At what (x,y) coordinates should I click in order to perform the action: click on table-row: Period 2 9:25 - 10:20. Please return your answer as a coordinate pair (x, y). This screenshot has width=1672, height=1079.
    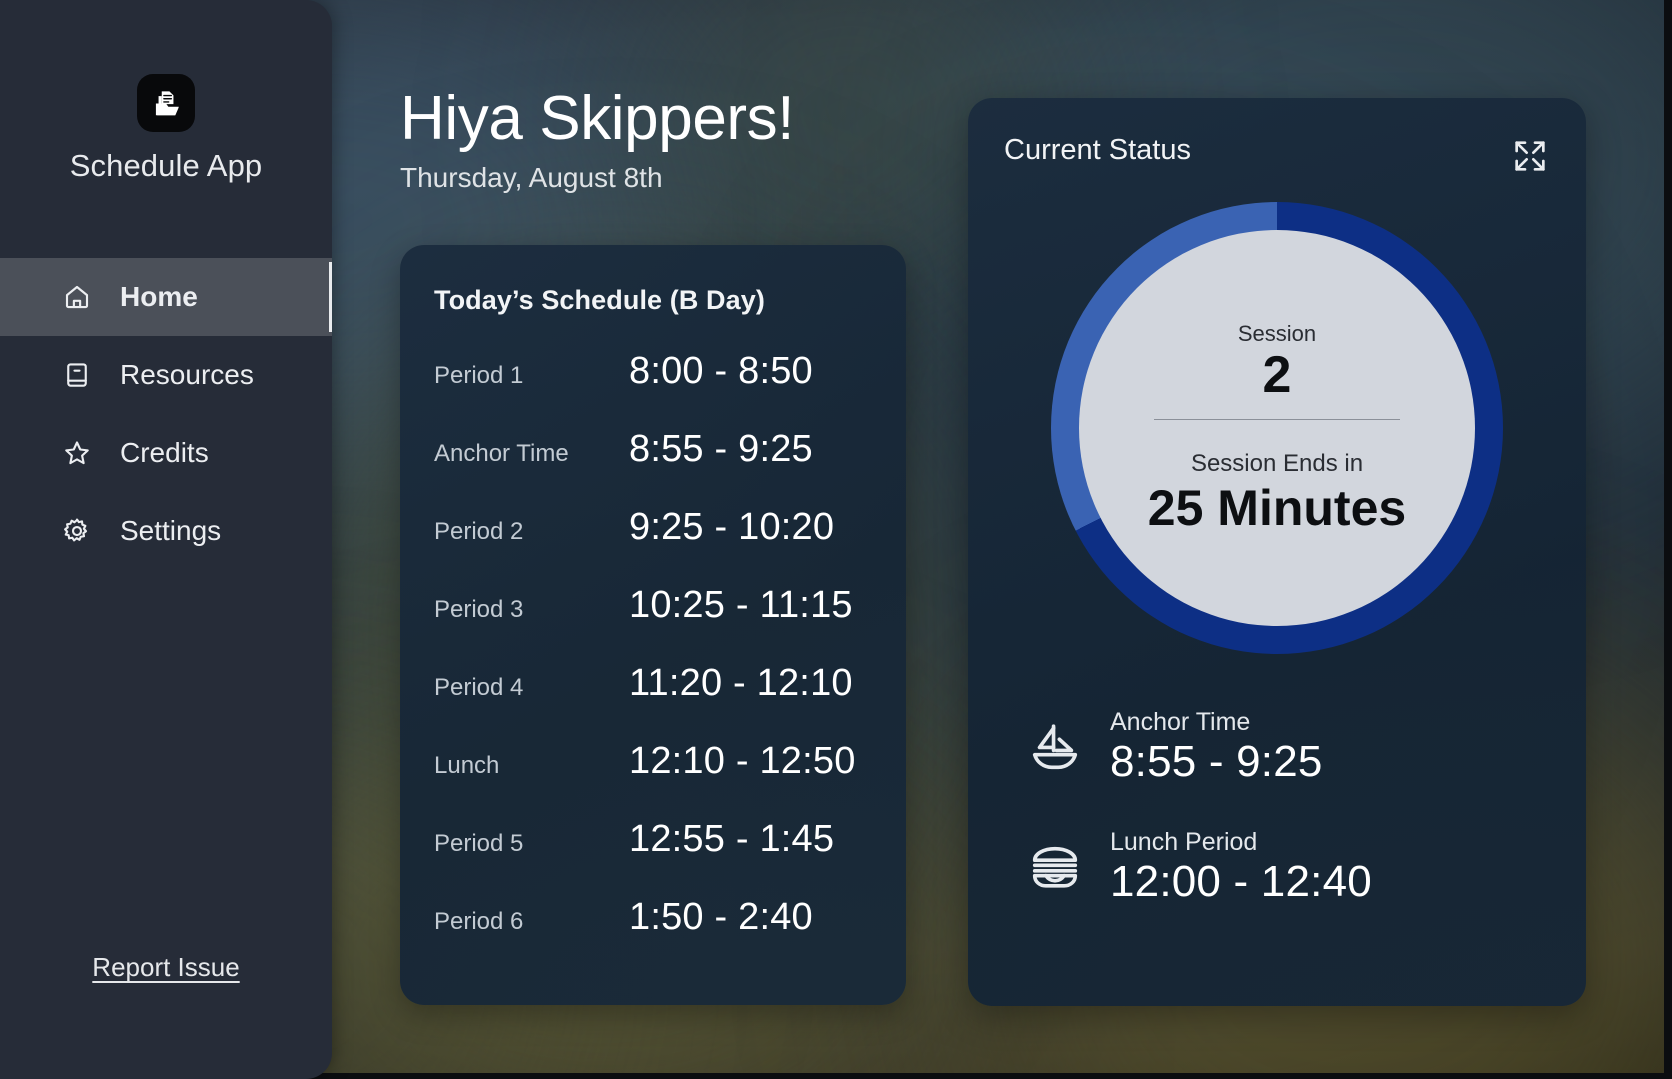
    Looking at the image, I should click on (653, 545).